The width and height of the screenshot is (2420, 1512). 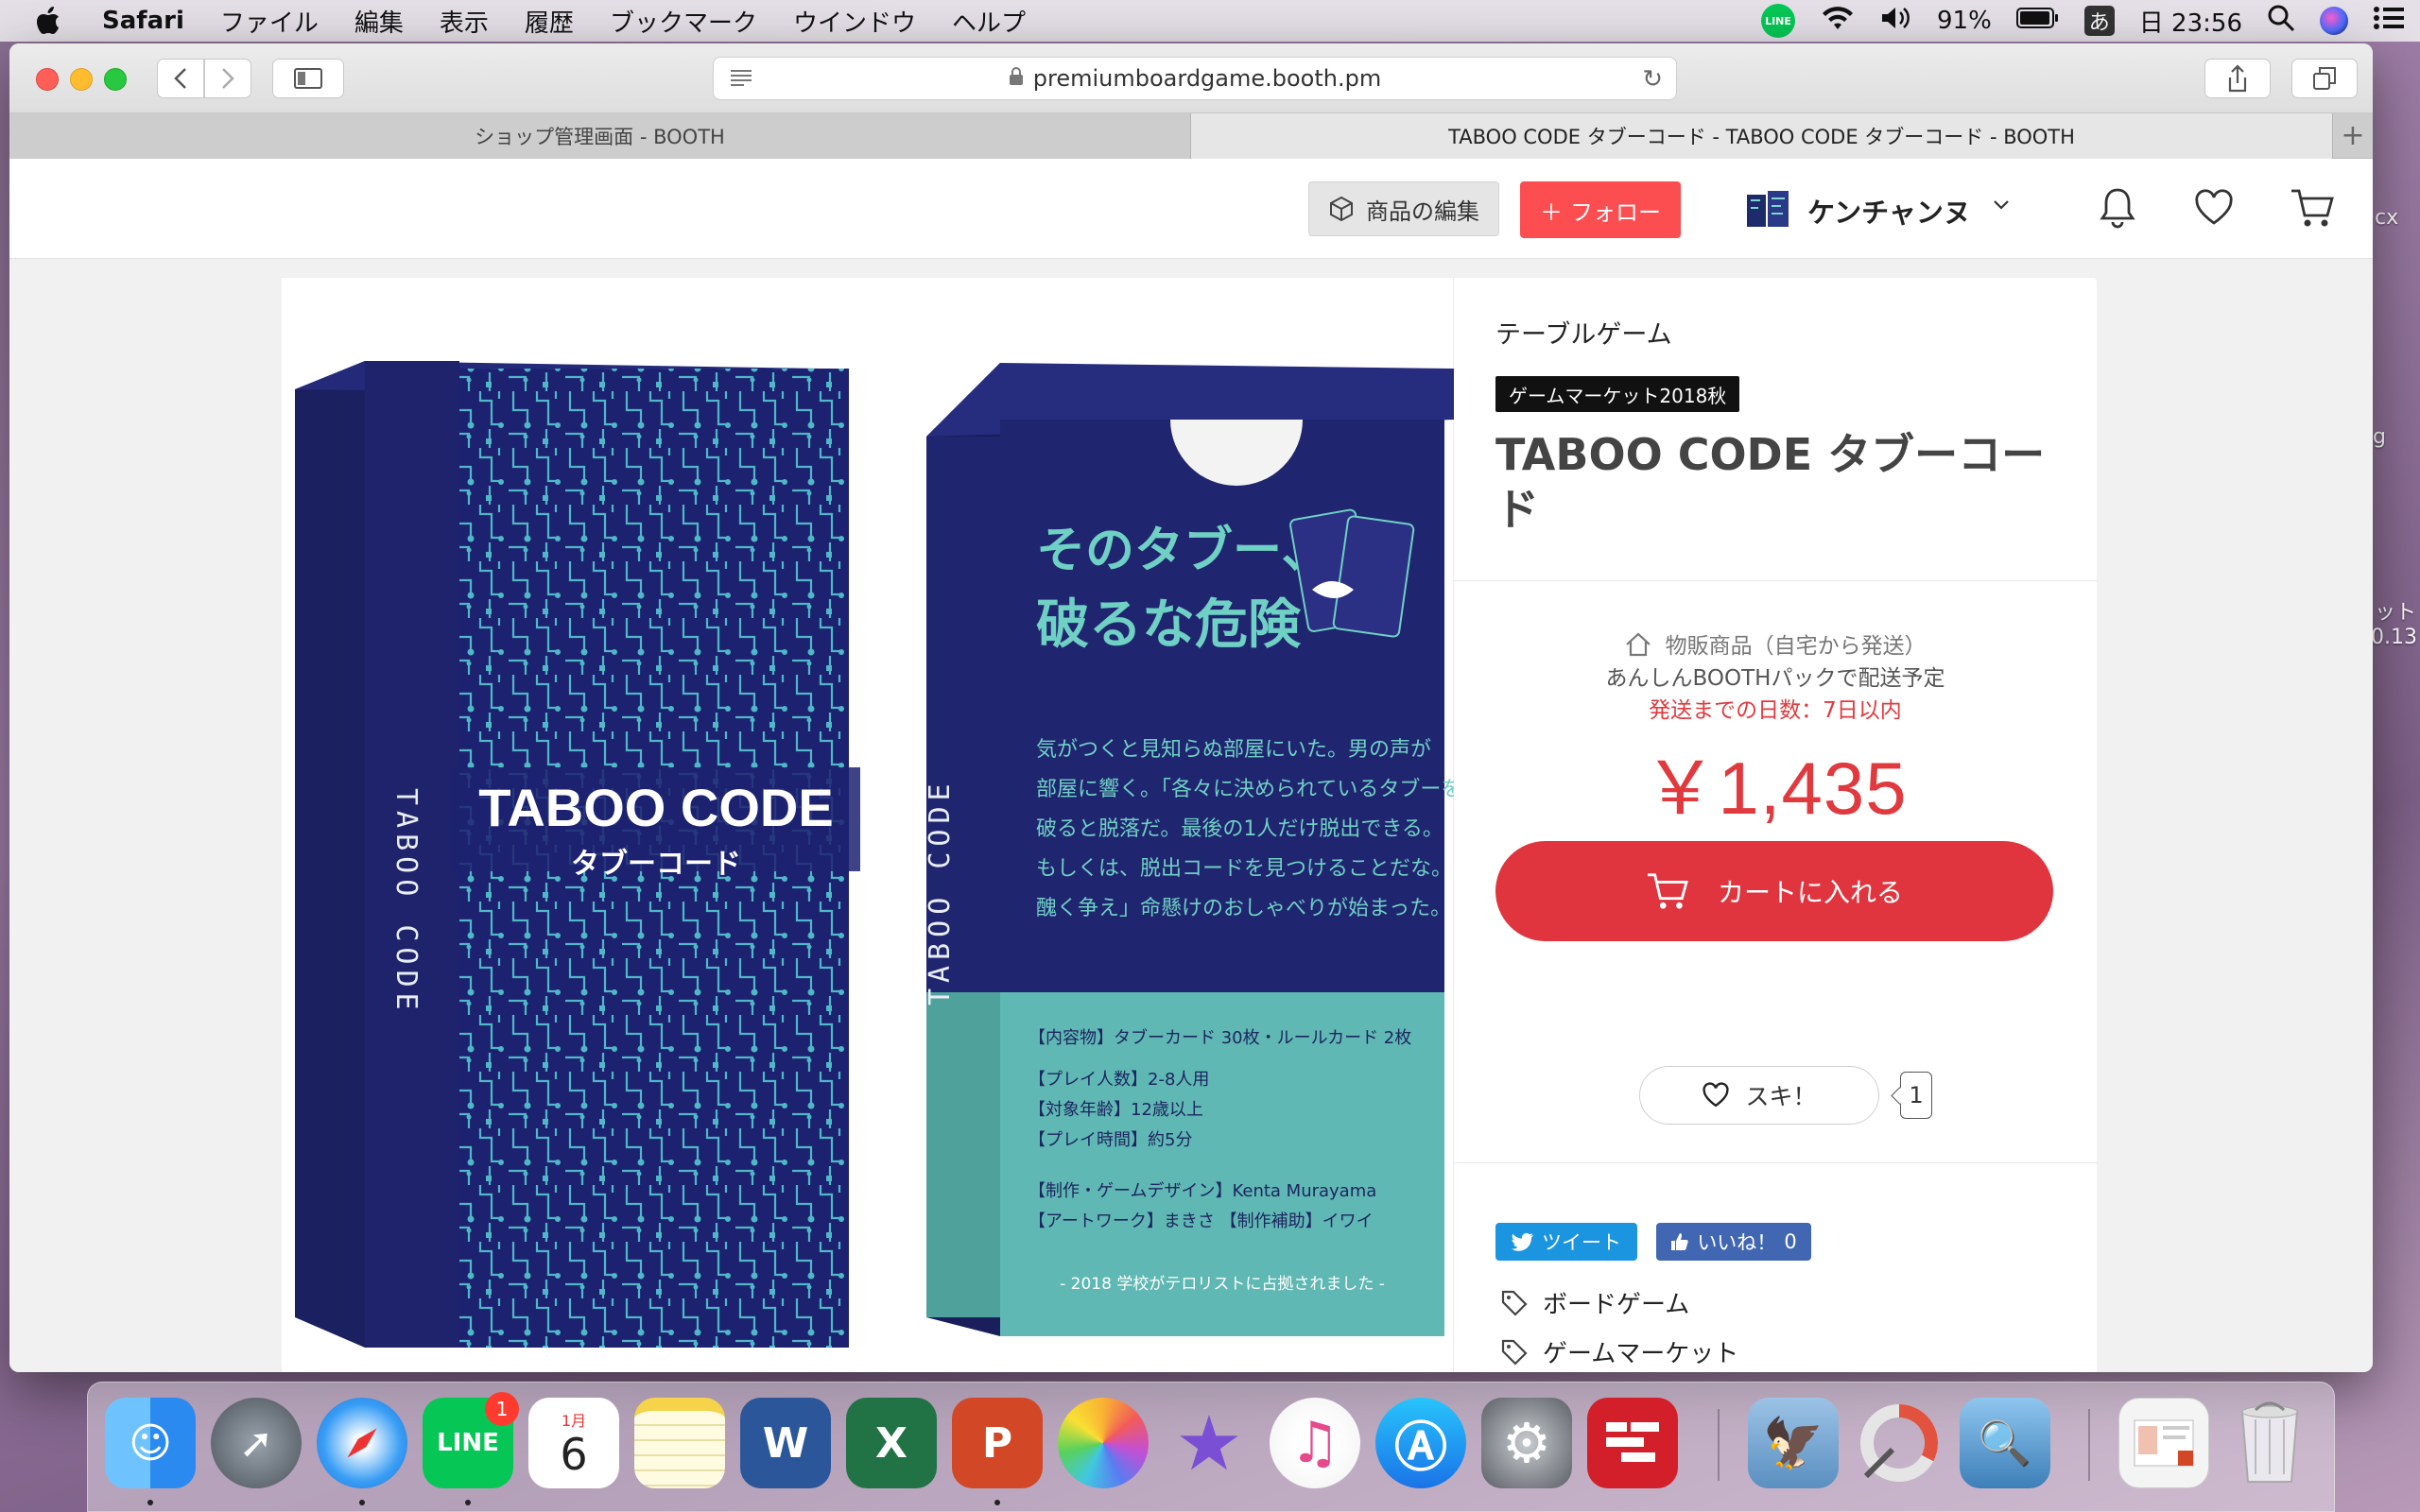 What do you see at coordinates (600, 136) in the screenshot?
I see `tab-shop-admin: ショップ管理画面 - BOOTH` at bounding box center [600, 136].